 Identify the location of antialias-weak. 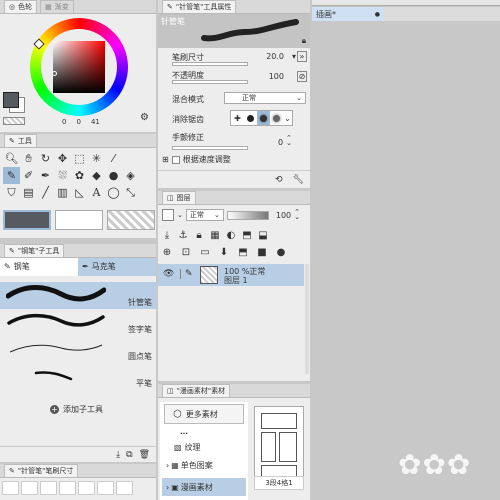
(250, 118).